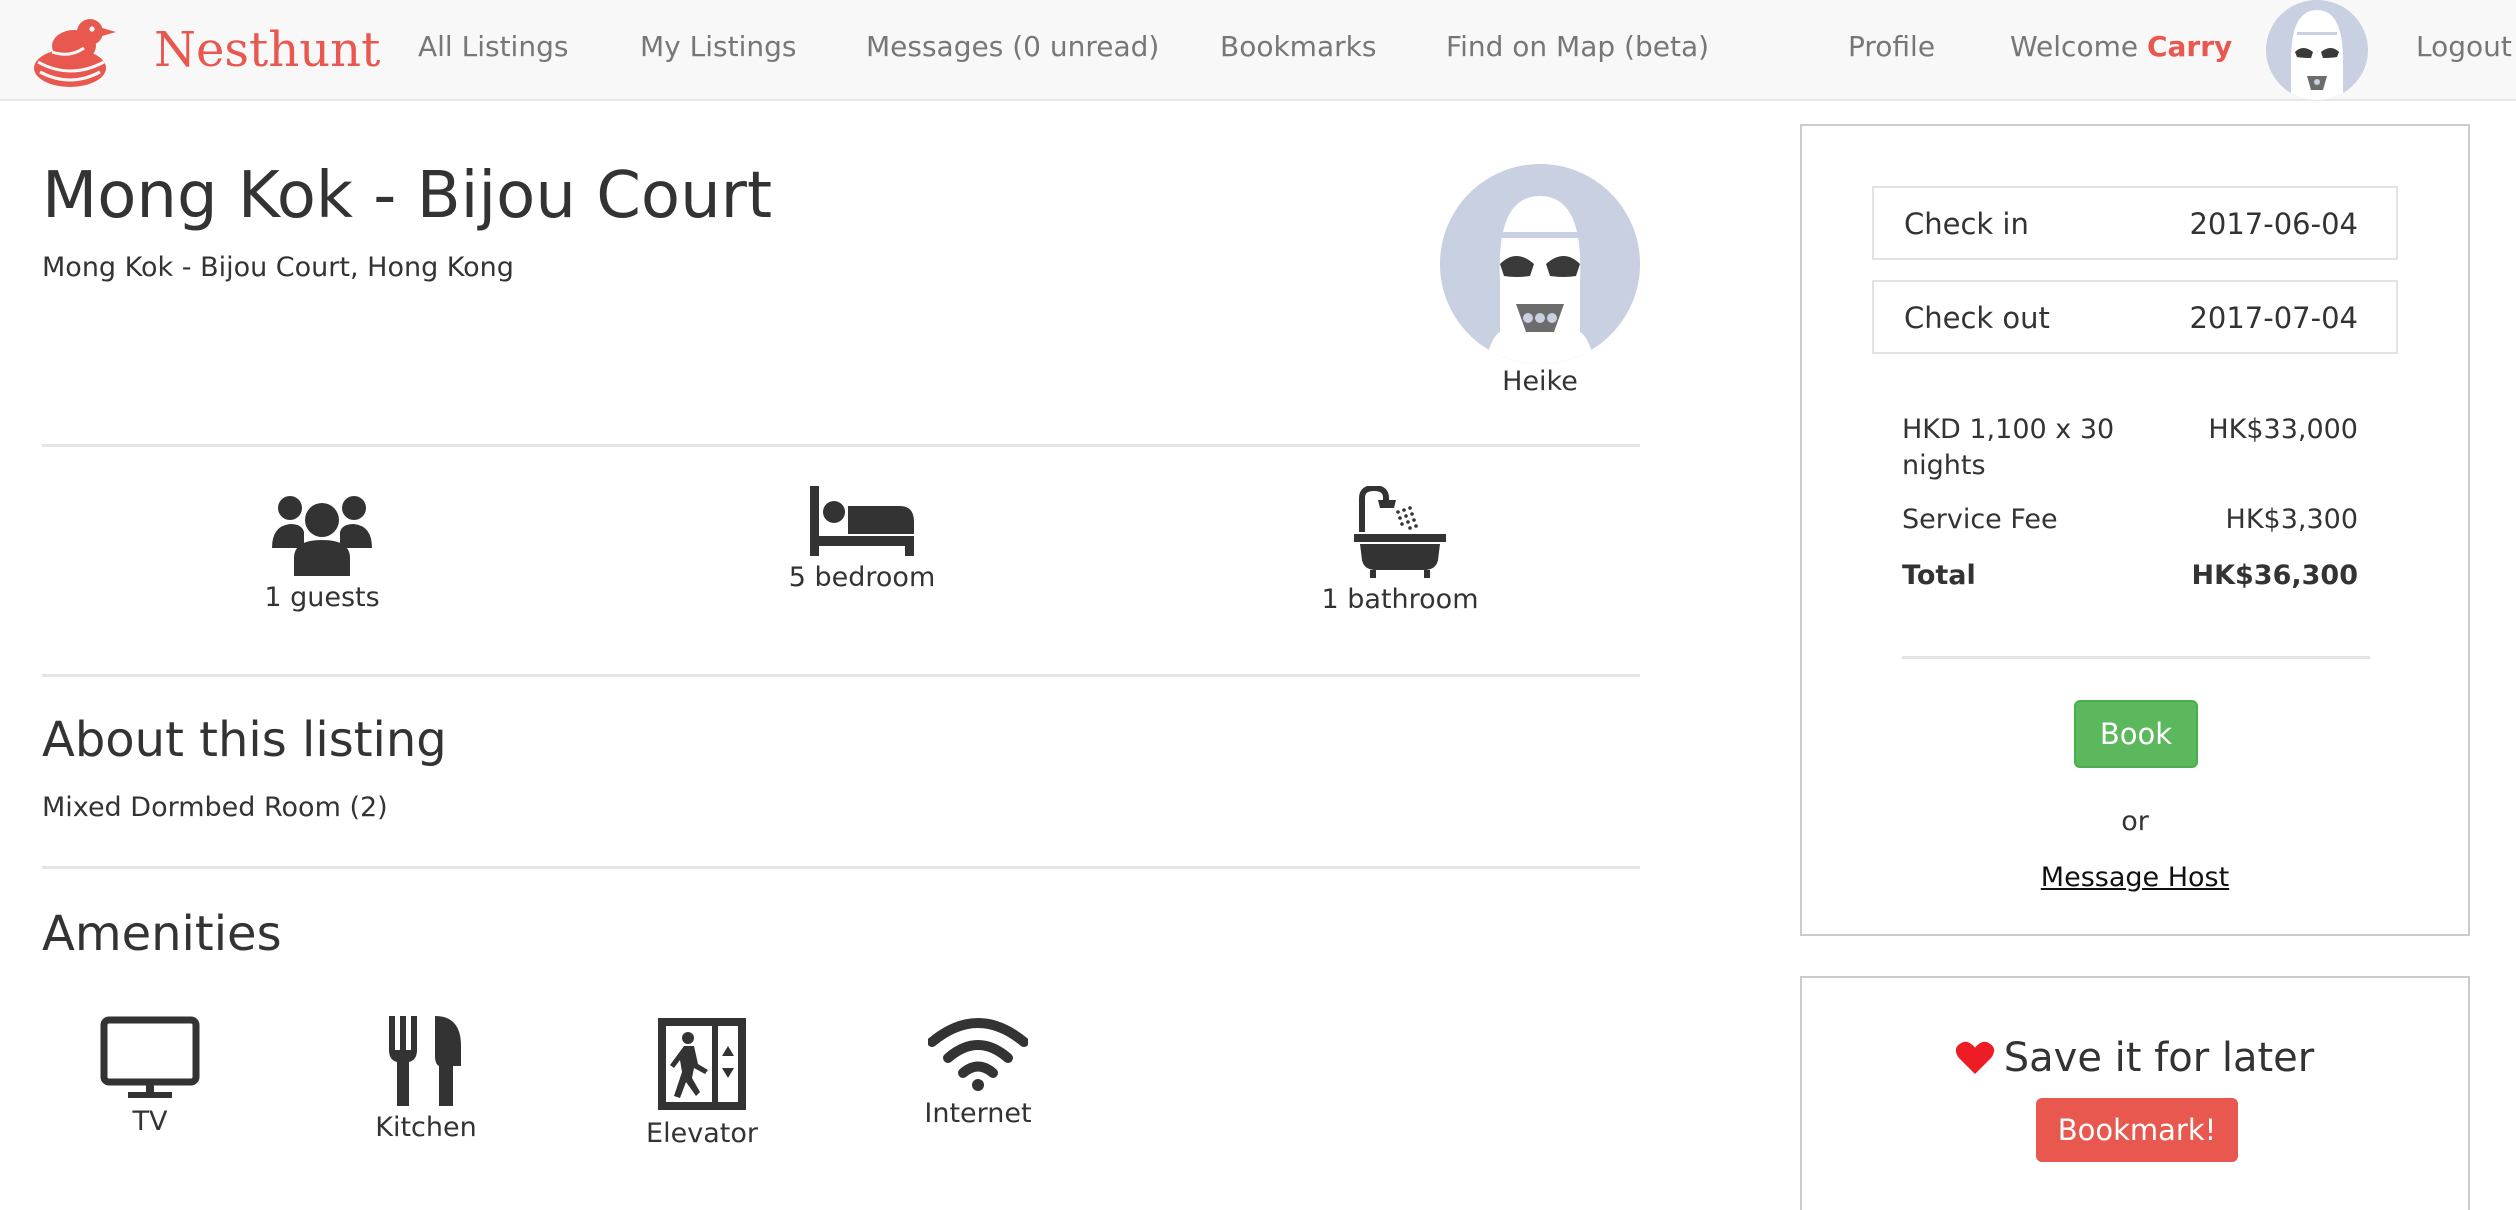 Image resolution: width=2516 pixels, height=1210 pixels. Describe the element at coordinates (862, 521) in the screenshot. I see `bed-icon` at that location.